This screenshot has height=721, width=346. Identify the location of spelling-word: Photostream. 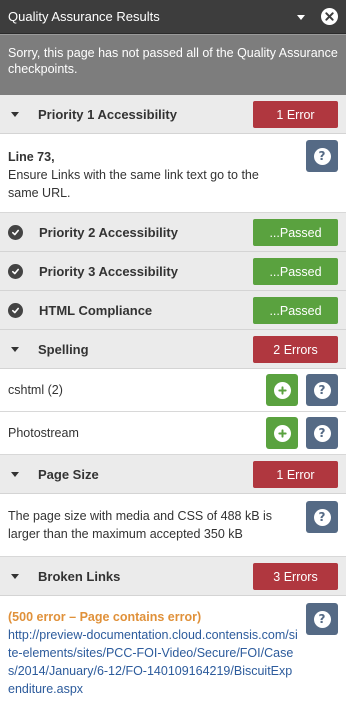
(43, 433).